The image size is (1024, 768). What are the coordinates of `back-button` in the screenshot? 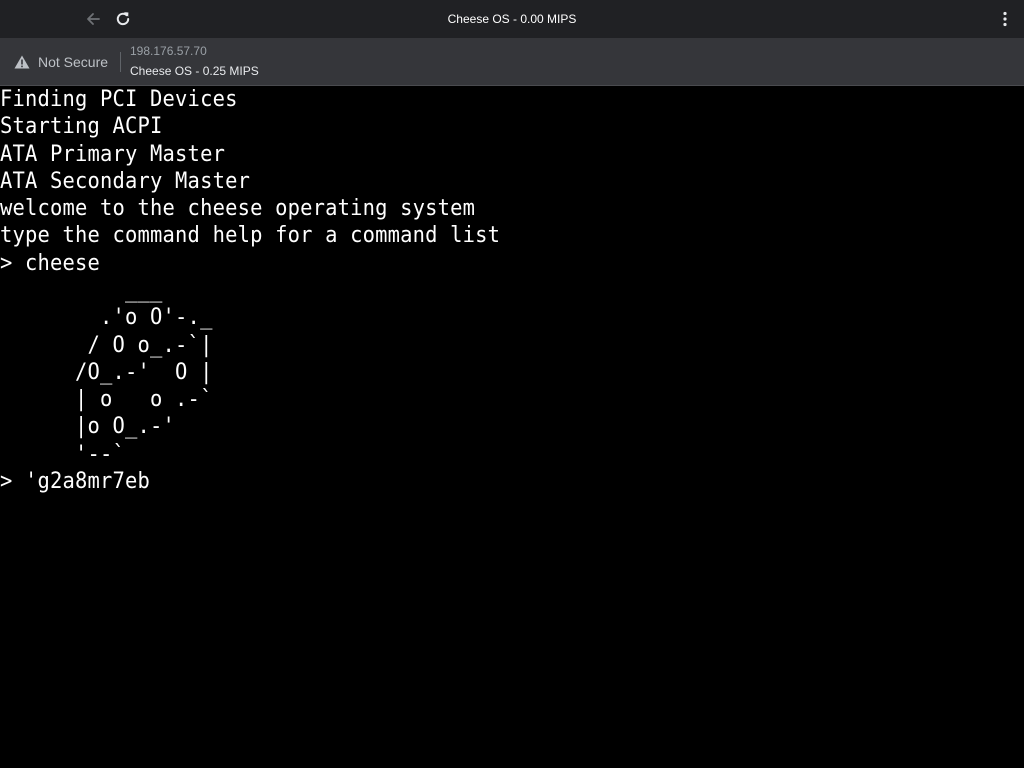 It's located at (93, 19).